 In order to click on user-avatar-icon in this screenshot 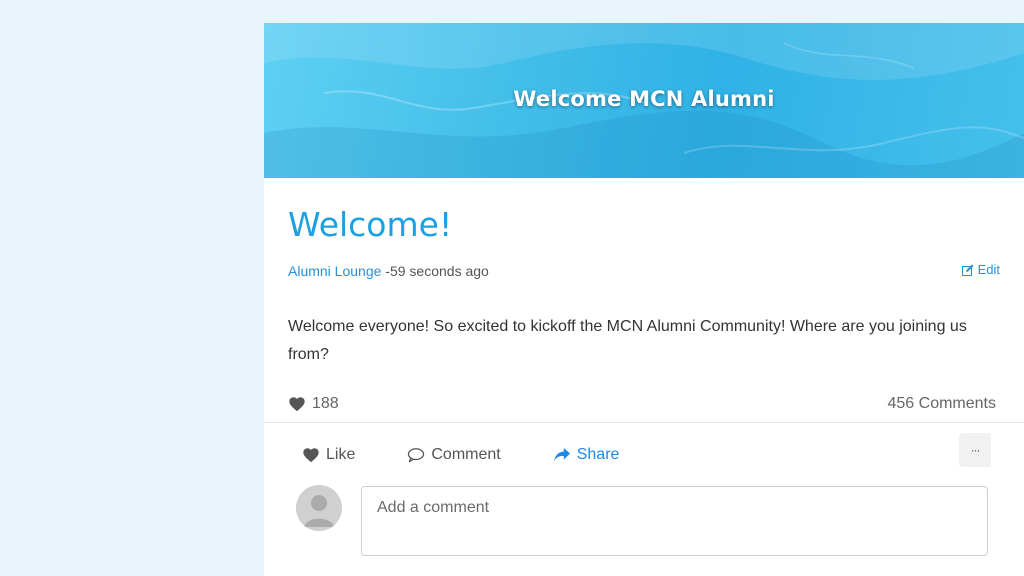, I will do `click(319, 508)`.